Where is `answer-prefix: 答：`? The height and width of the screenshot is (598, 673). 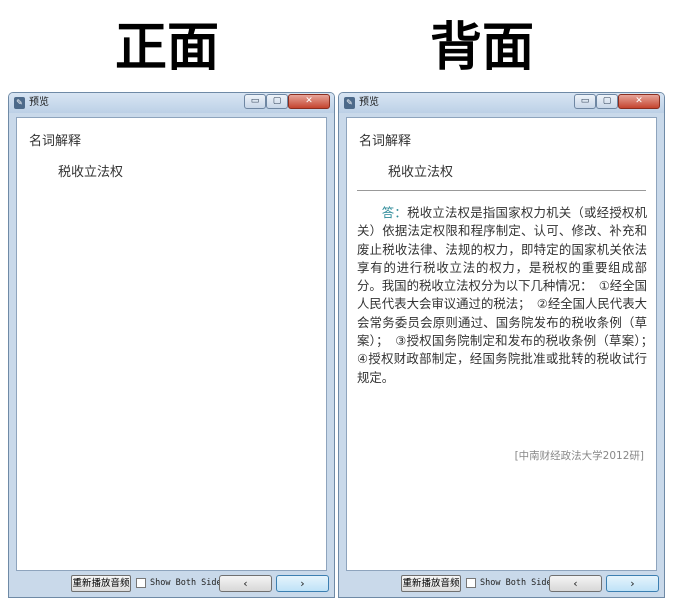 answer-prefix: 答： is located at coordinates (394, 212).